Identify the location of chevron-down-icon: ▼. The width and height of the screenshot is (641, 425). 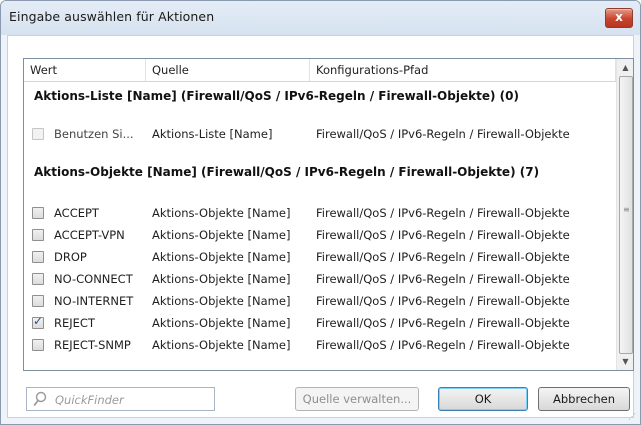
(625, 361).